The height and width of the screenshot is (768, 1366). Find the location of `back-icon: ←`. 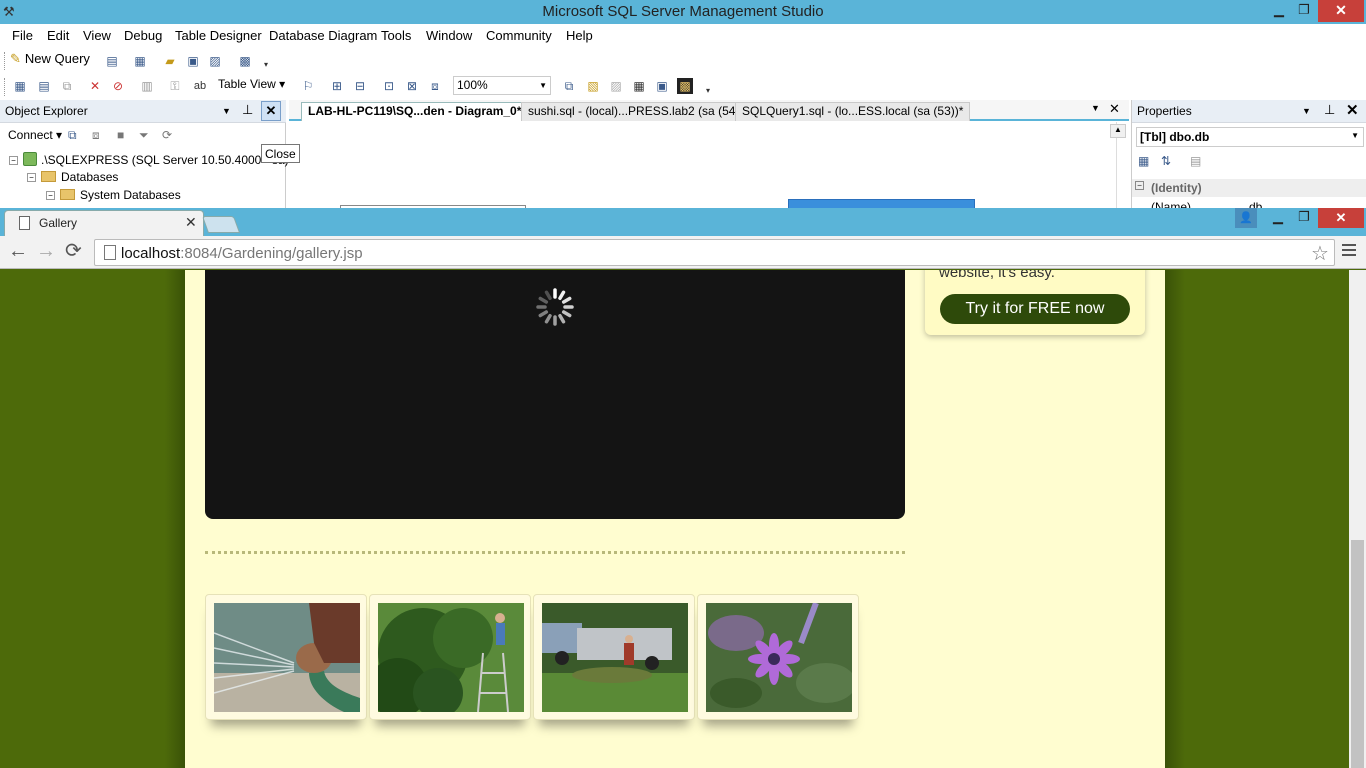

back-icon: ← is located at coordinates (18, 251).